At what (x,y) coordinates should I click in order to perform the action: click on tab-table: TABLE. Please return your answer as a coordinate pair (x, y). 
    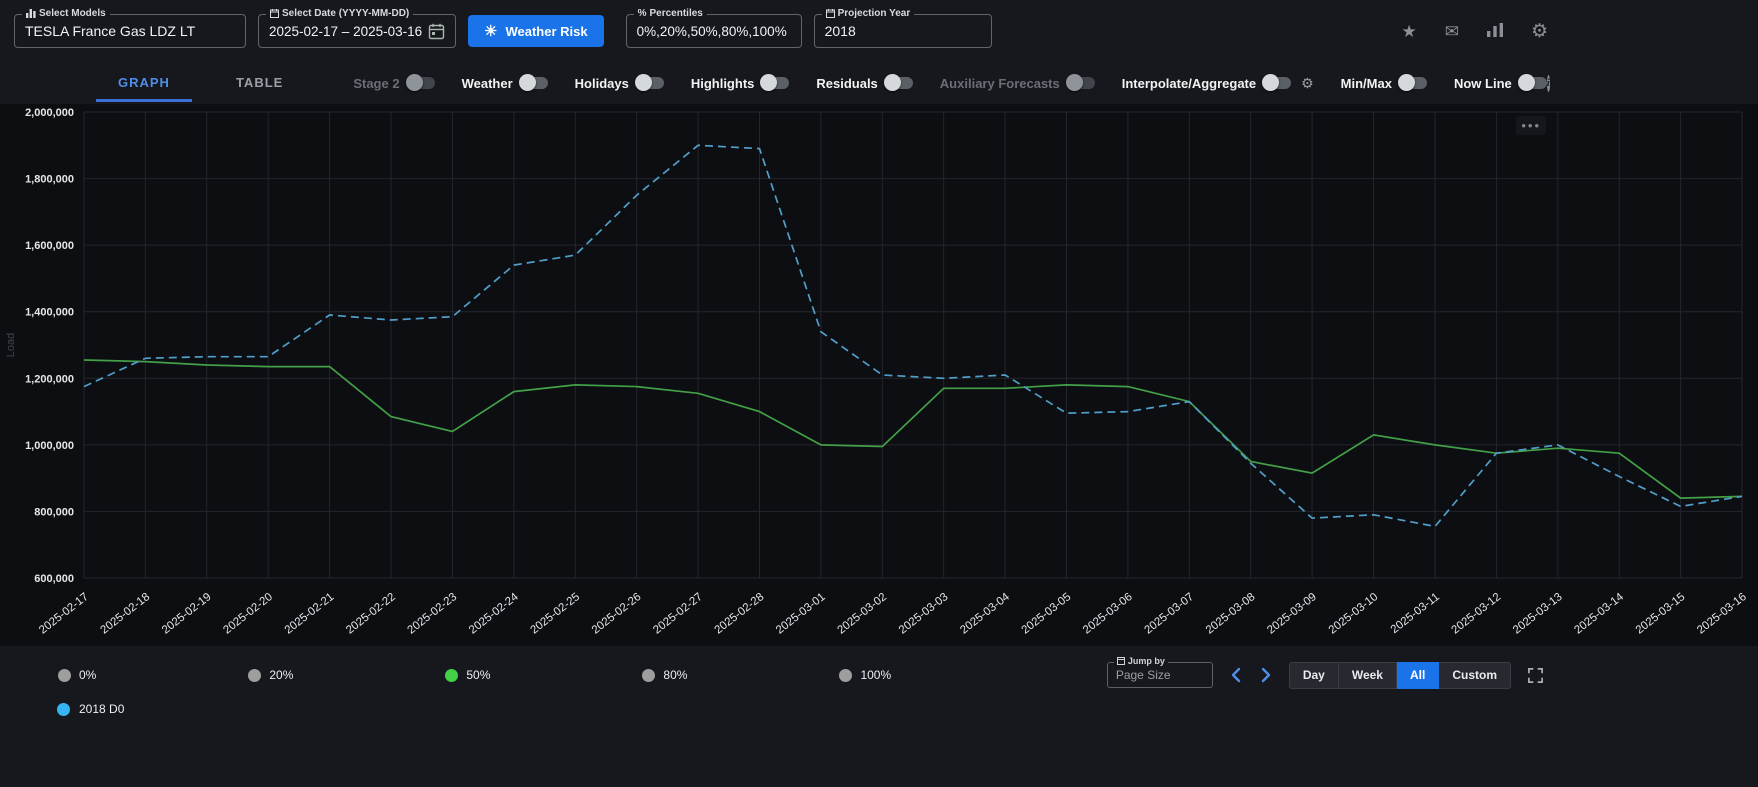
    Looking at the image, I should click on (259, 83).